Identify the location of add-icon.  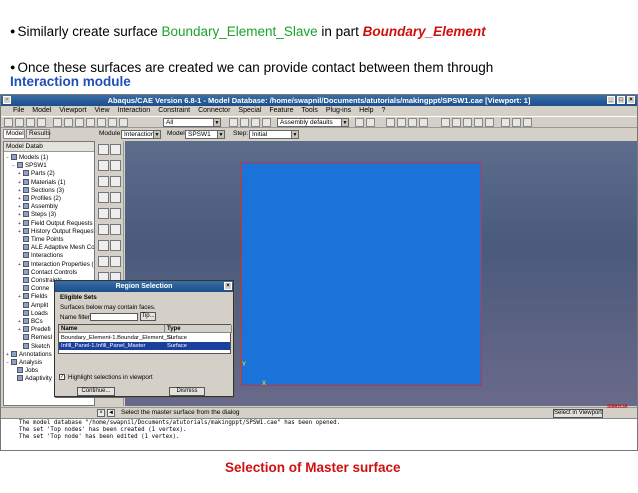
(478, 122).